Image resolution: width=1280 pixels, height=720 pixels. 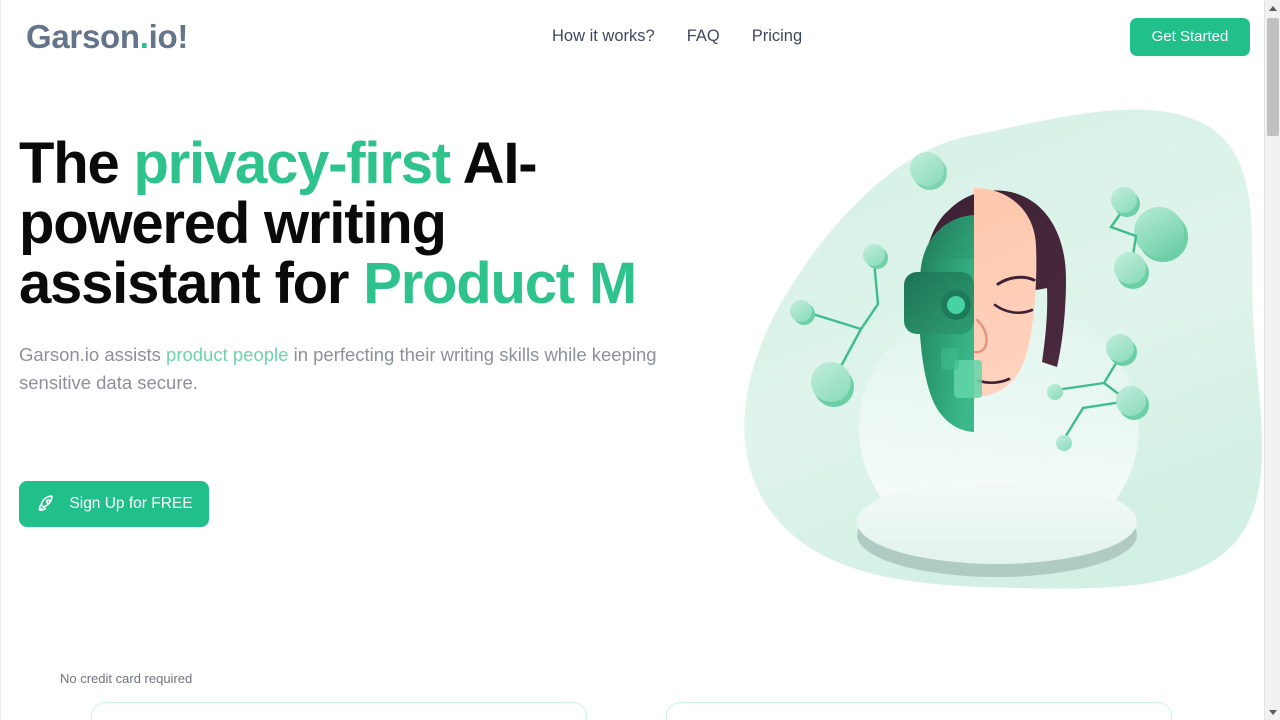 I want to click on feature-card-left, so click(x=339, y=711).